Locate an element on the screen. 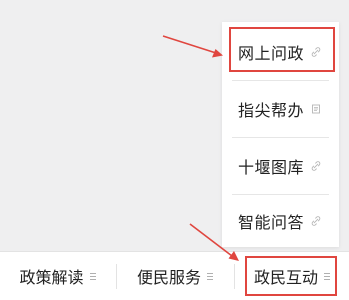  arrow-to-submenu is located at coordinates (192, 46).